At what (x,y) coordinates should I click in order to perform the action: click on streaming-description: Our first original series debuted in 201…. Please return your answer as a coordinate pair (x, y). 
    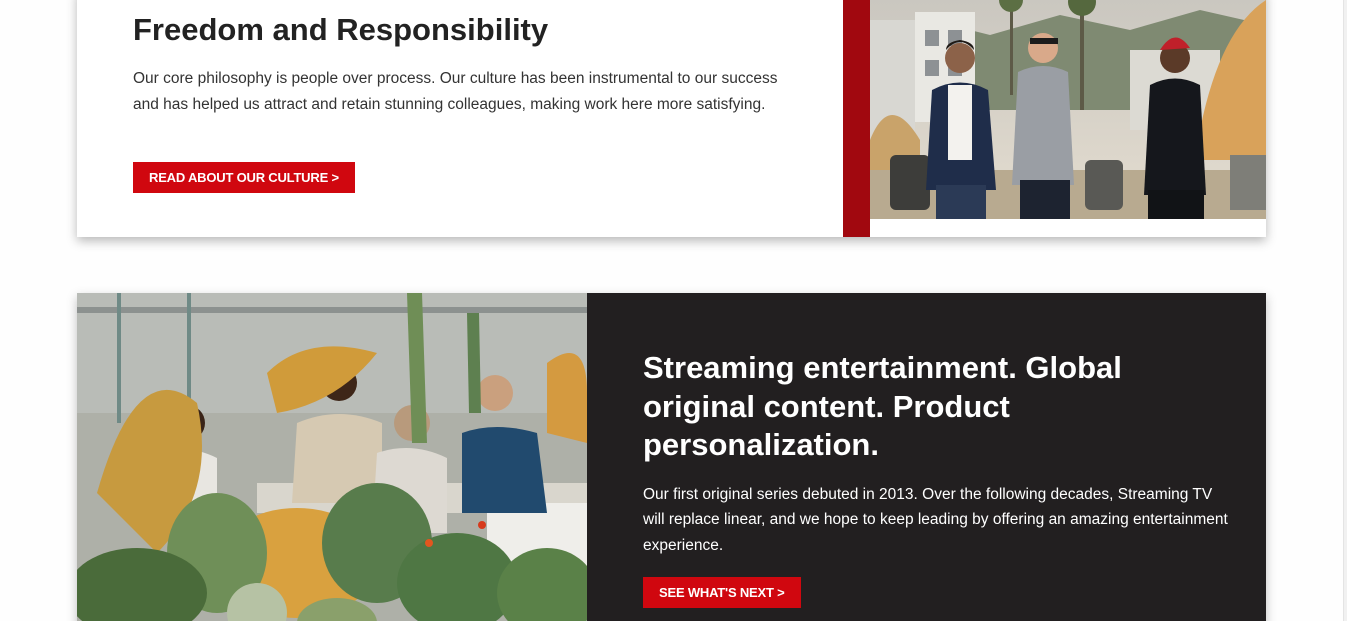
    Looking at the image, I should click on (935, 519).